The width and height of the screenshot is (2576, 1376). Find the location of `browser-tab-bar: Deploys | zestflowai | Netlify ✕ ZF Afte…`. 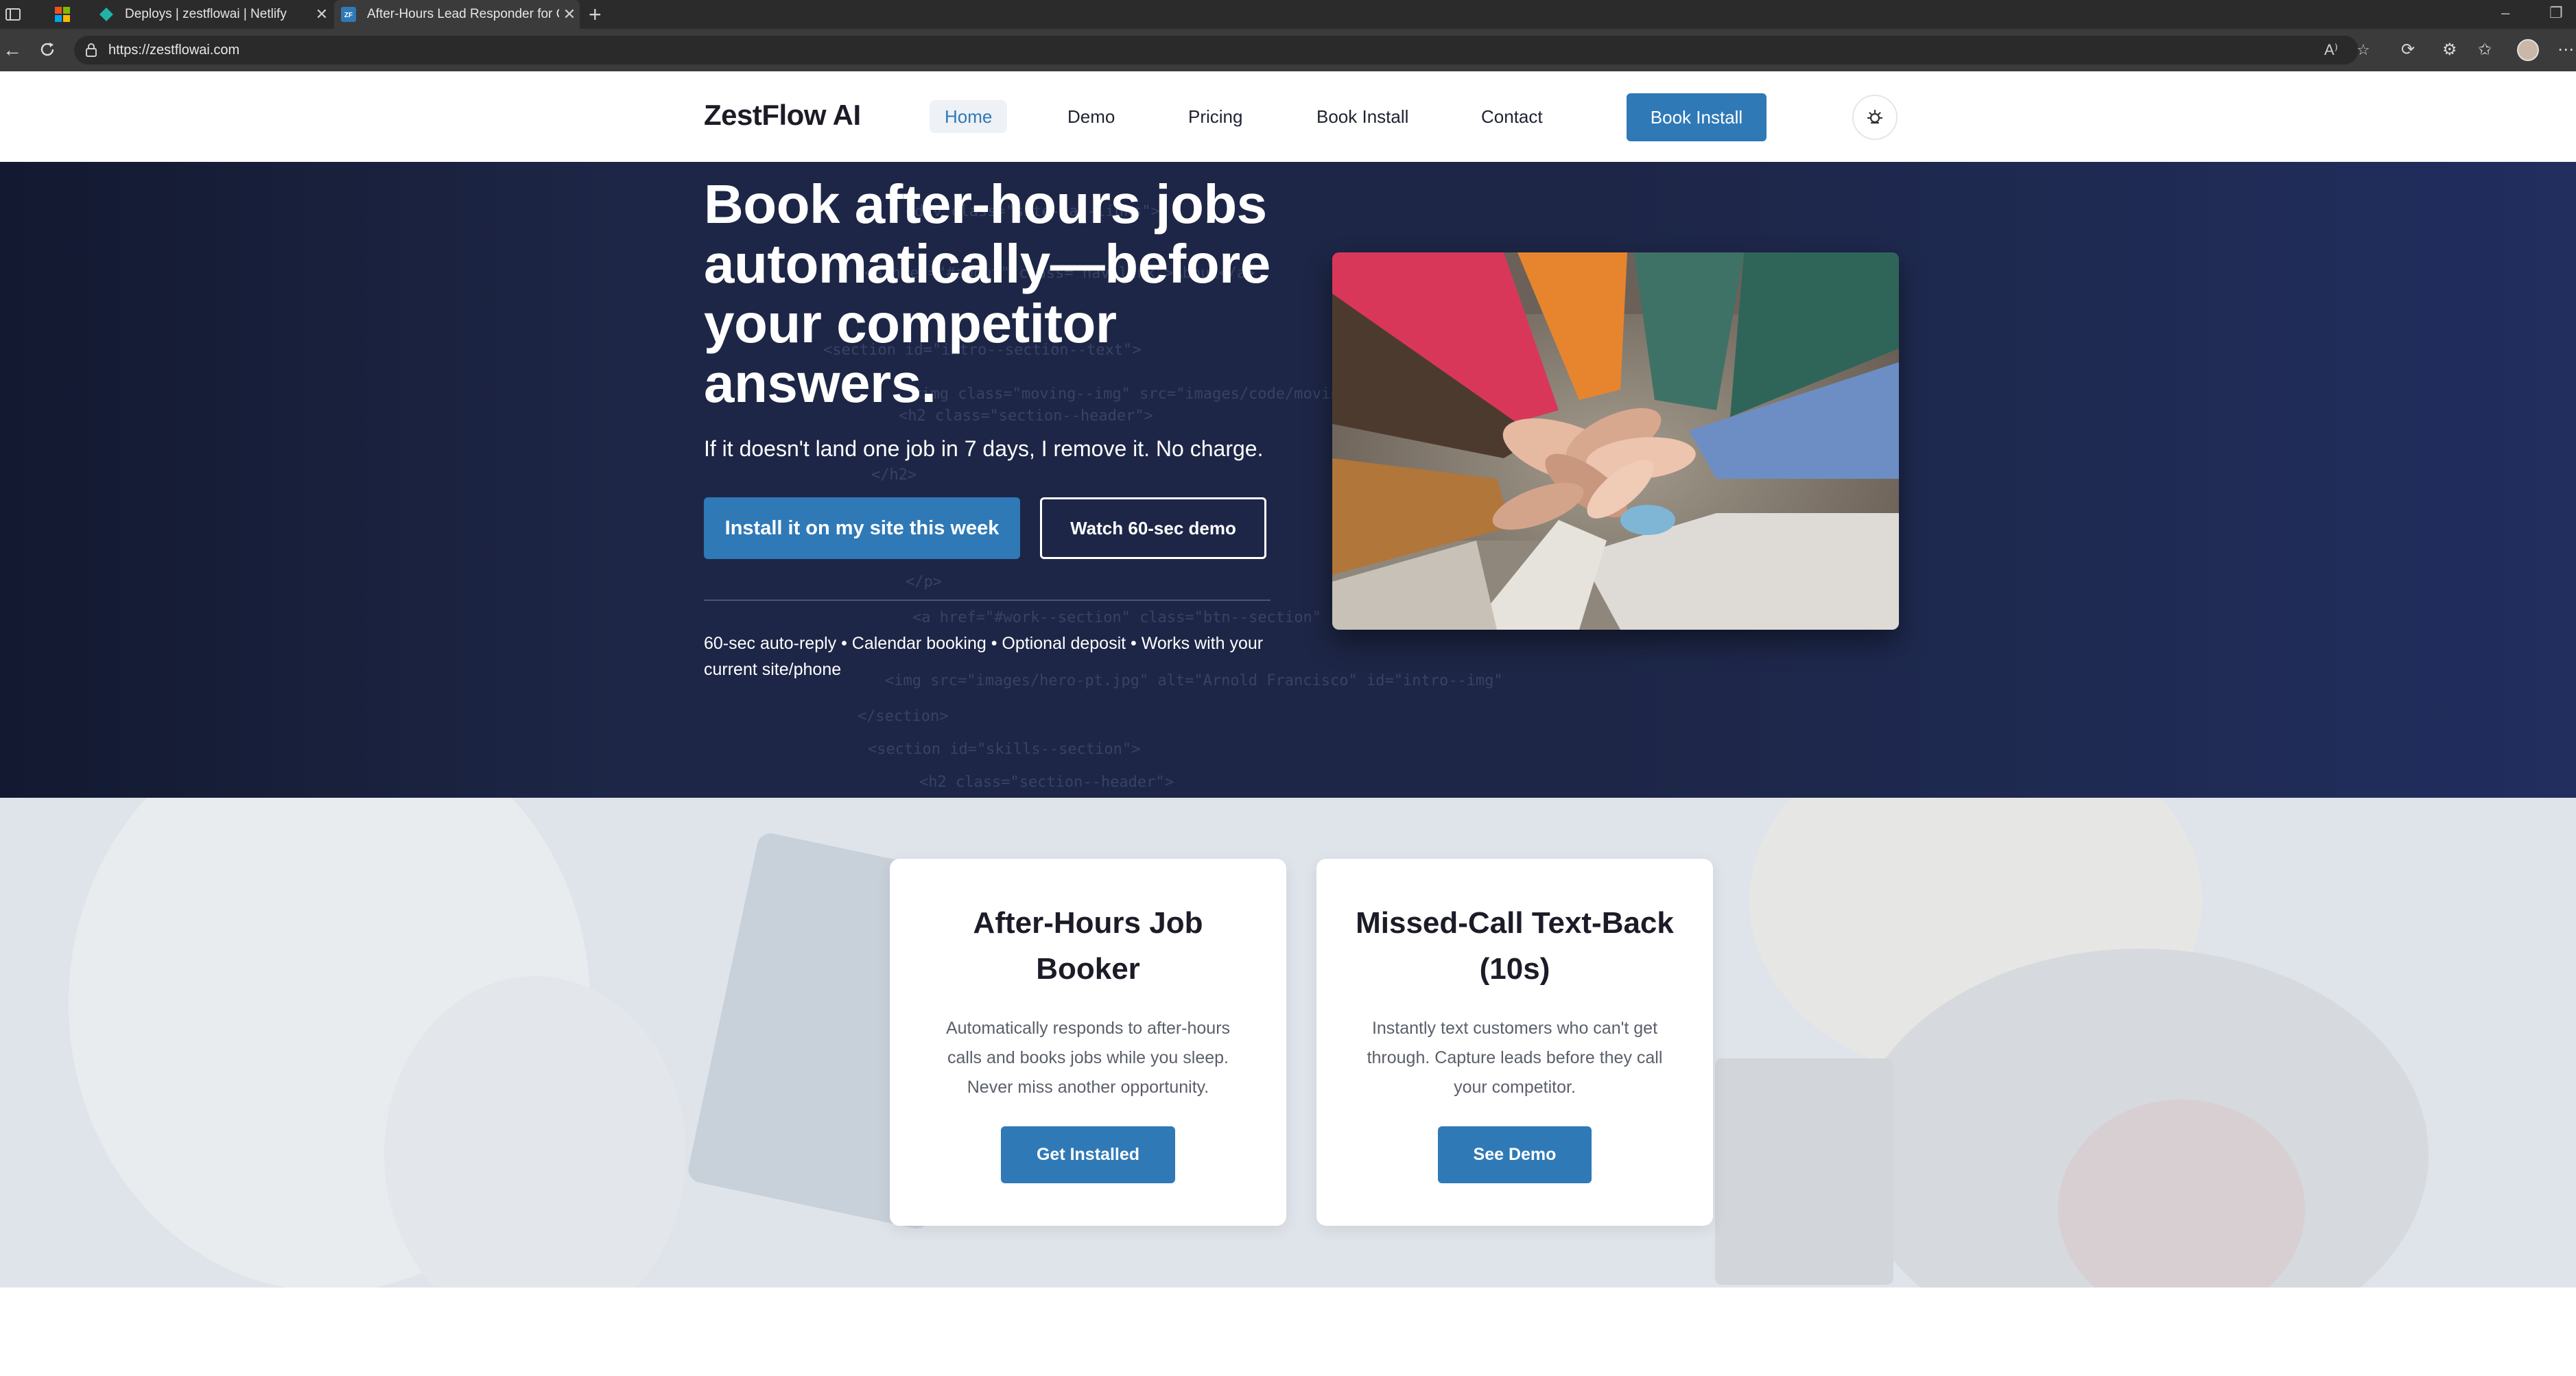

browser-tab-bar: Deploys | zestflowai | Netlify ✕ ZF Afte… is located at coordinates (1288, 14).